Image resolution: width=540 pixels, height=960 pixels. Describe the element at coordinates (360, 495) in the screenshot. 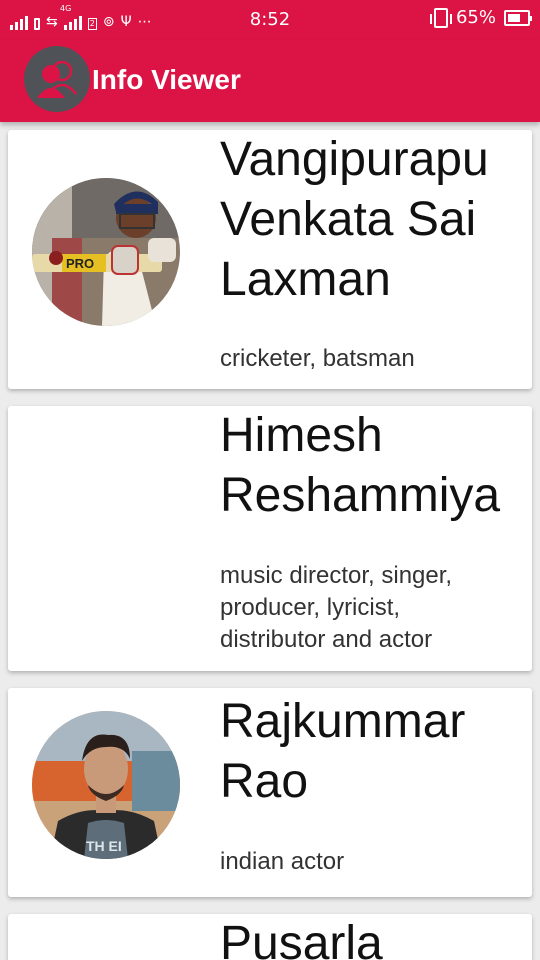

I see `person-name-line: Reshammiya` at that location.